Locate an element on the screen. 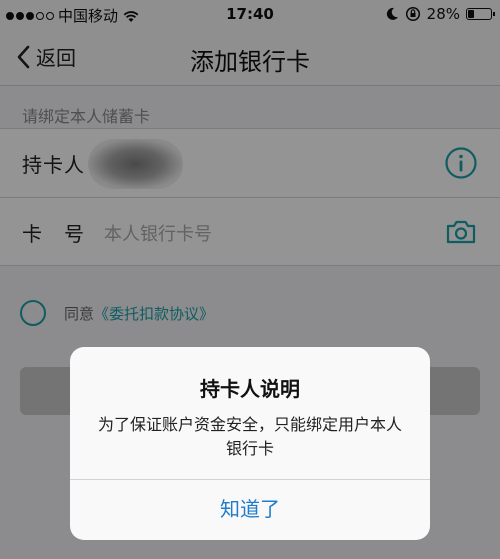 The height and width of the screenshot is (559, 500). dialog-message: 为了保证账户资金安全，只能绑定用户本人银行卡 is located at coordinates (250, 436).